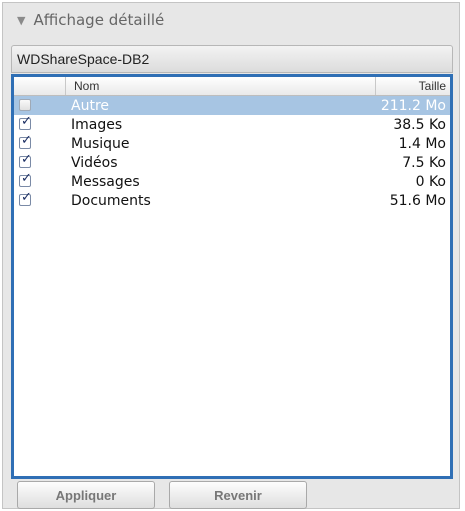 The width and height of the screenshot is (465, 511). What do you see at coordinates (232, 105) in the screenshot?
I see `list-item-autre: Autre 211.2 Mo` at bounding box center [232, 105].